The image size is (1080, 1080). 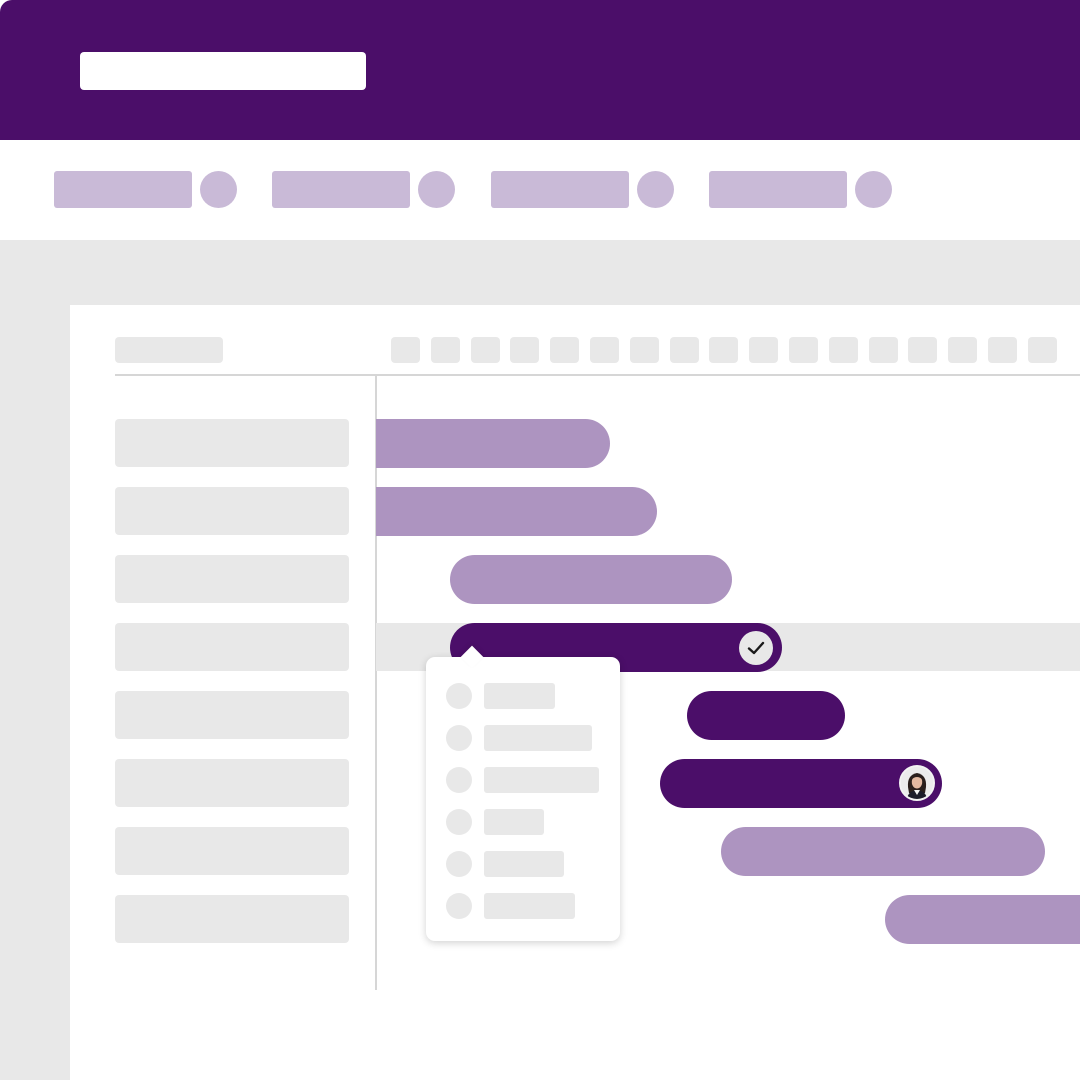 I want to click on header-divider, so click(x=597, y=375).